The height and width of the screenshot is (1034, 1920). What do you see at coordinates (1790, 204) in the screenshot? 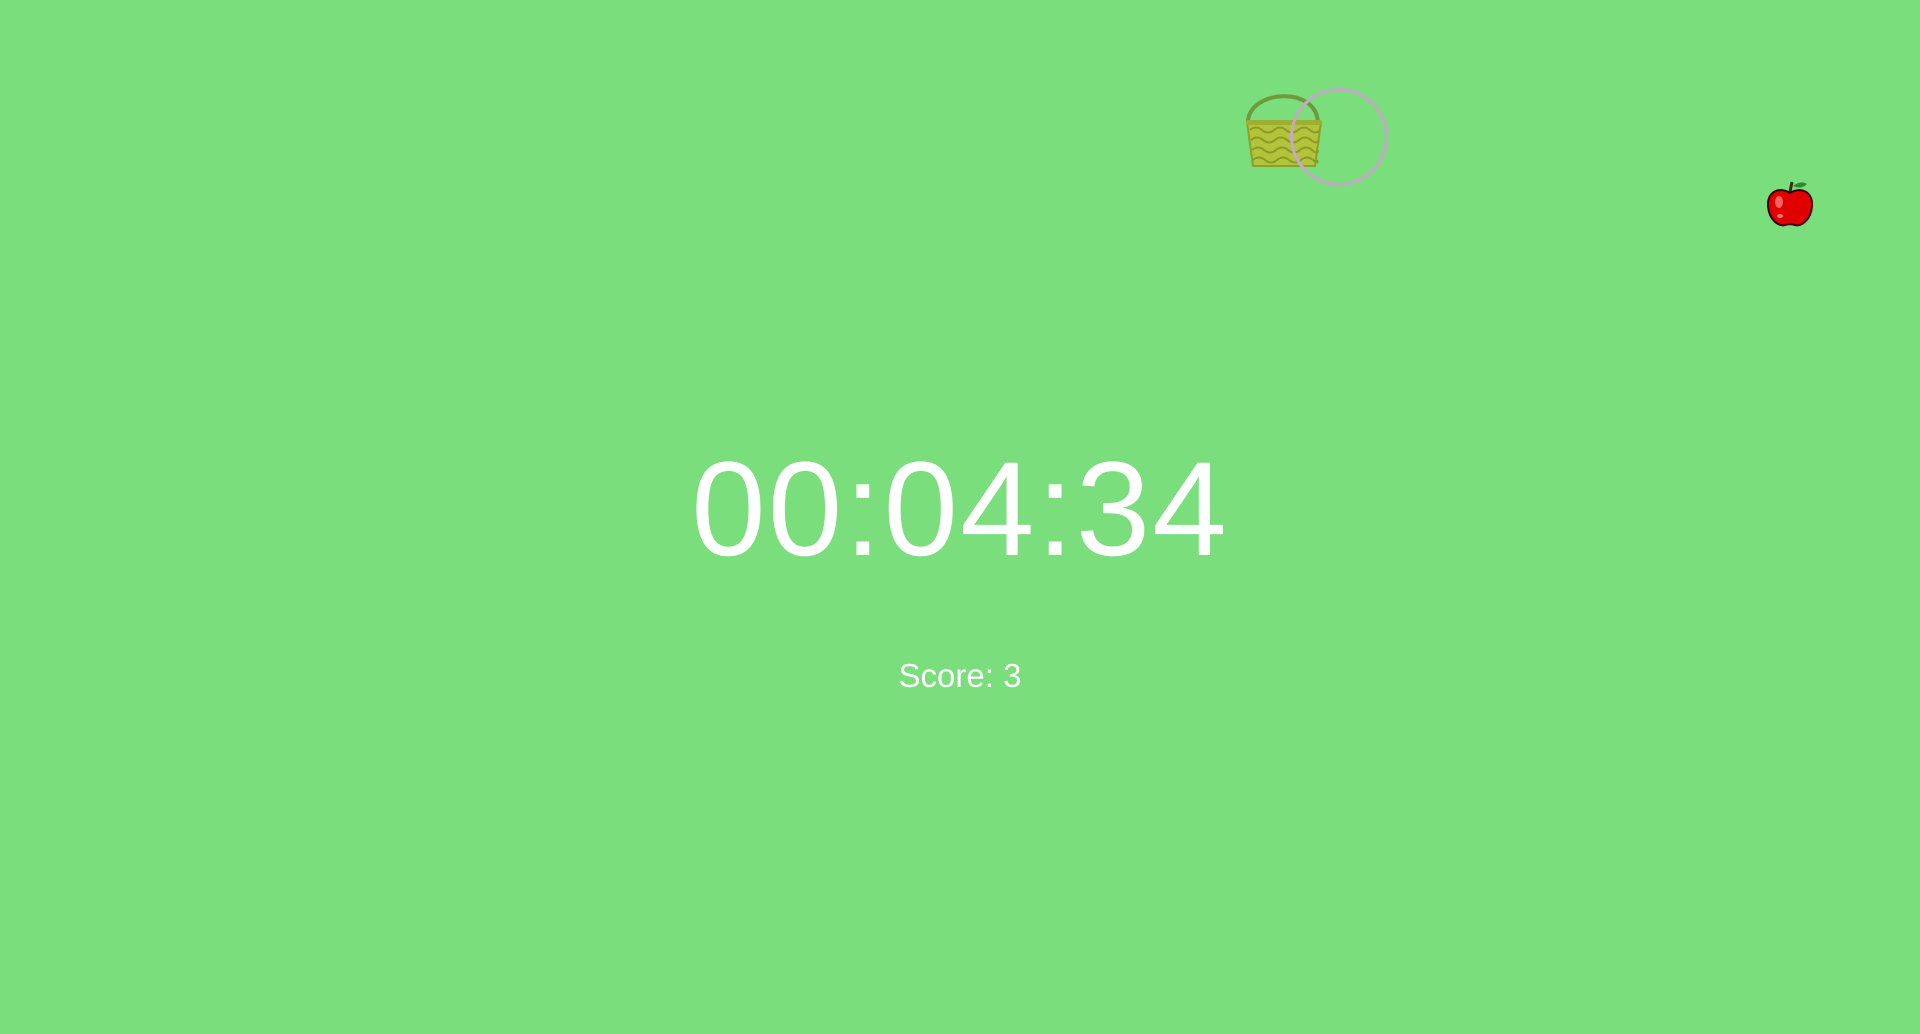
I see `apple-icon` at bounding box center [1790, 204].